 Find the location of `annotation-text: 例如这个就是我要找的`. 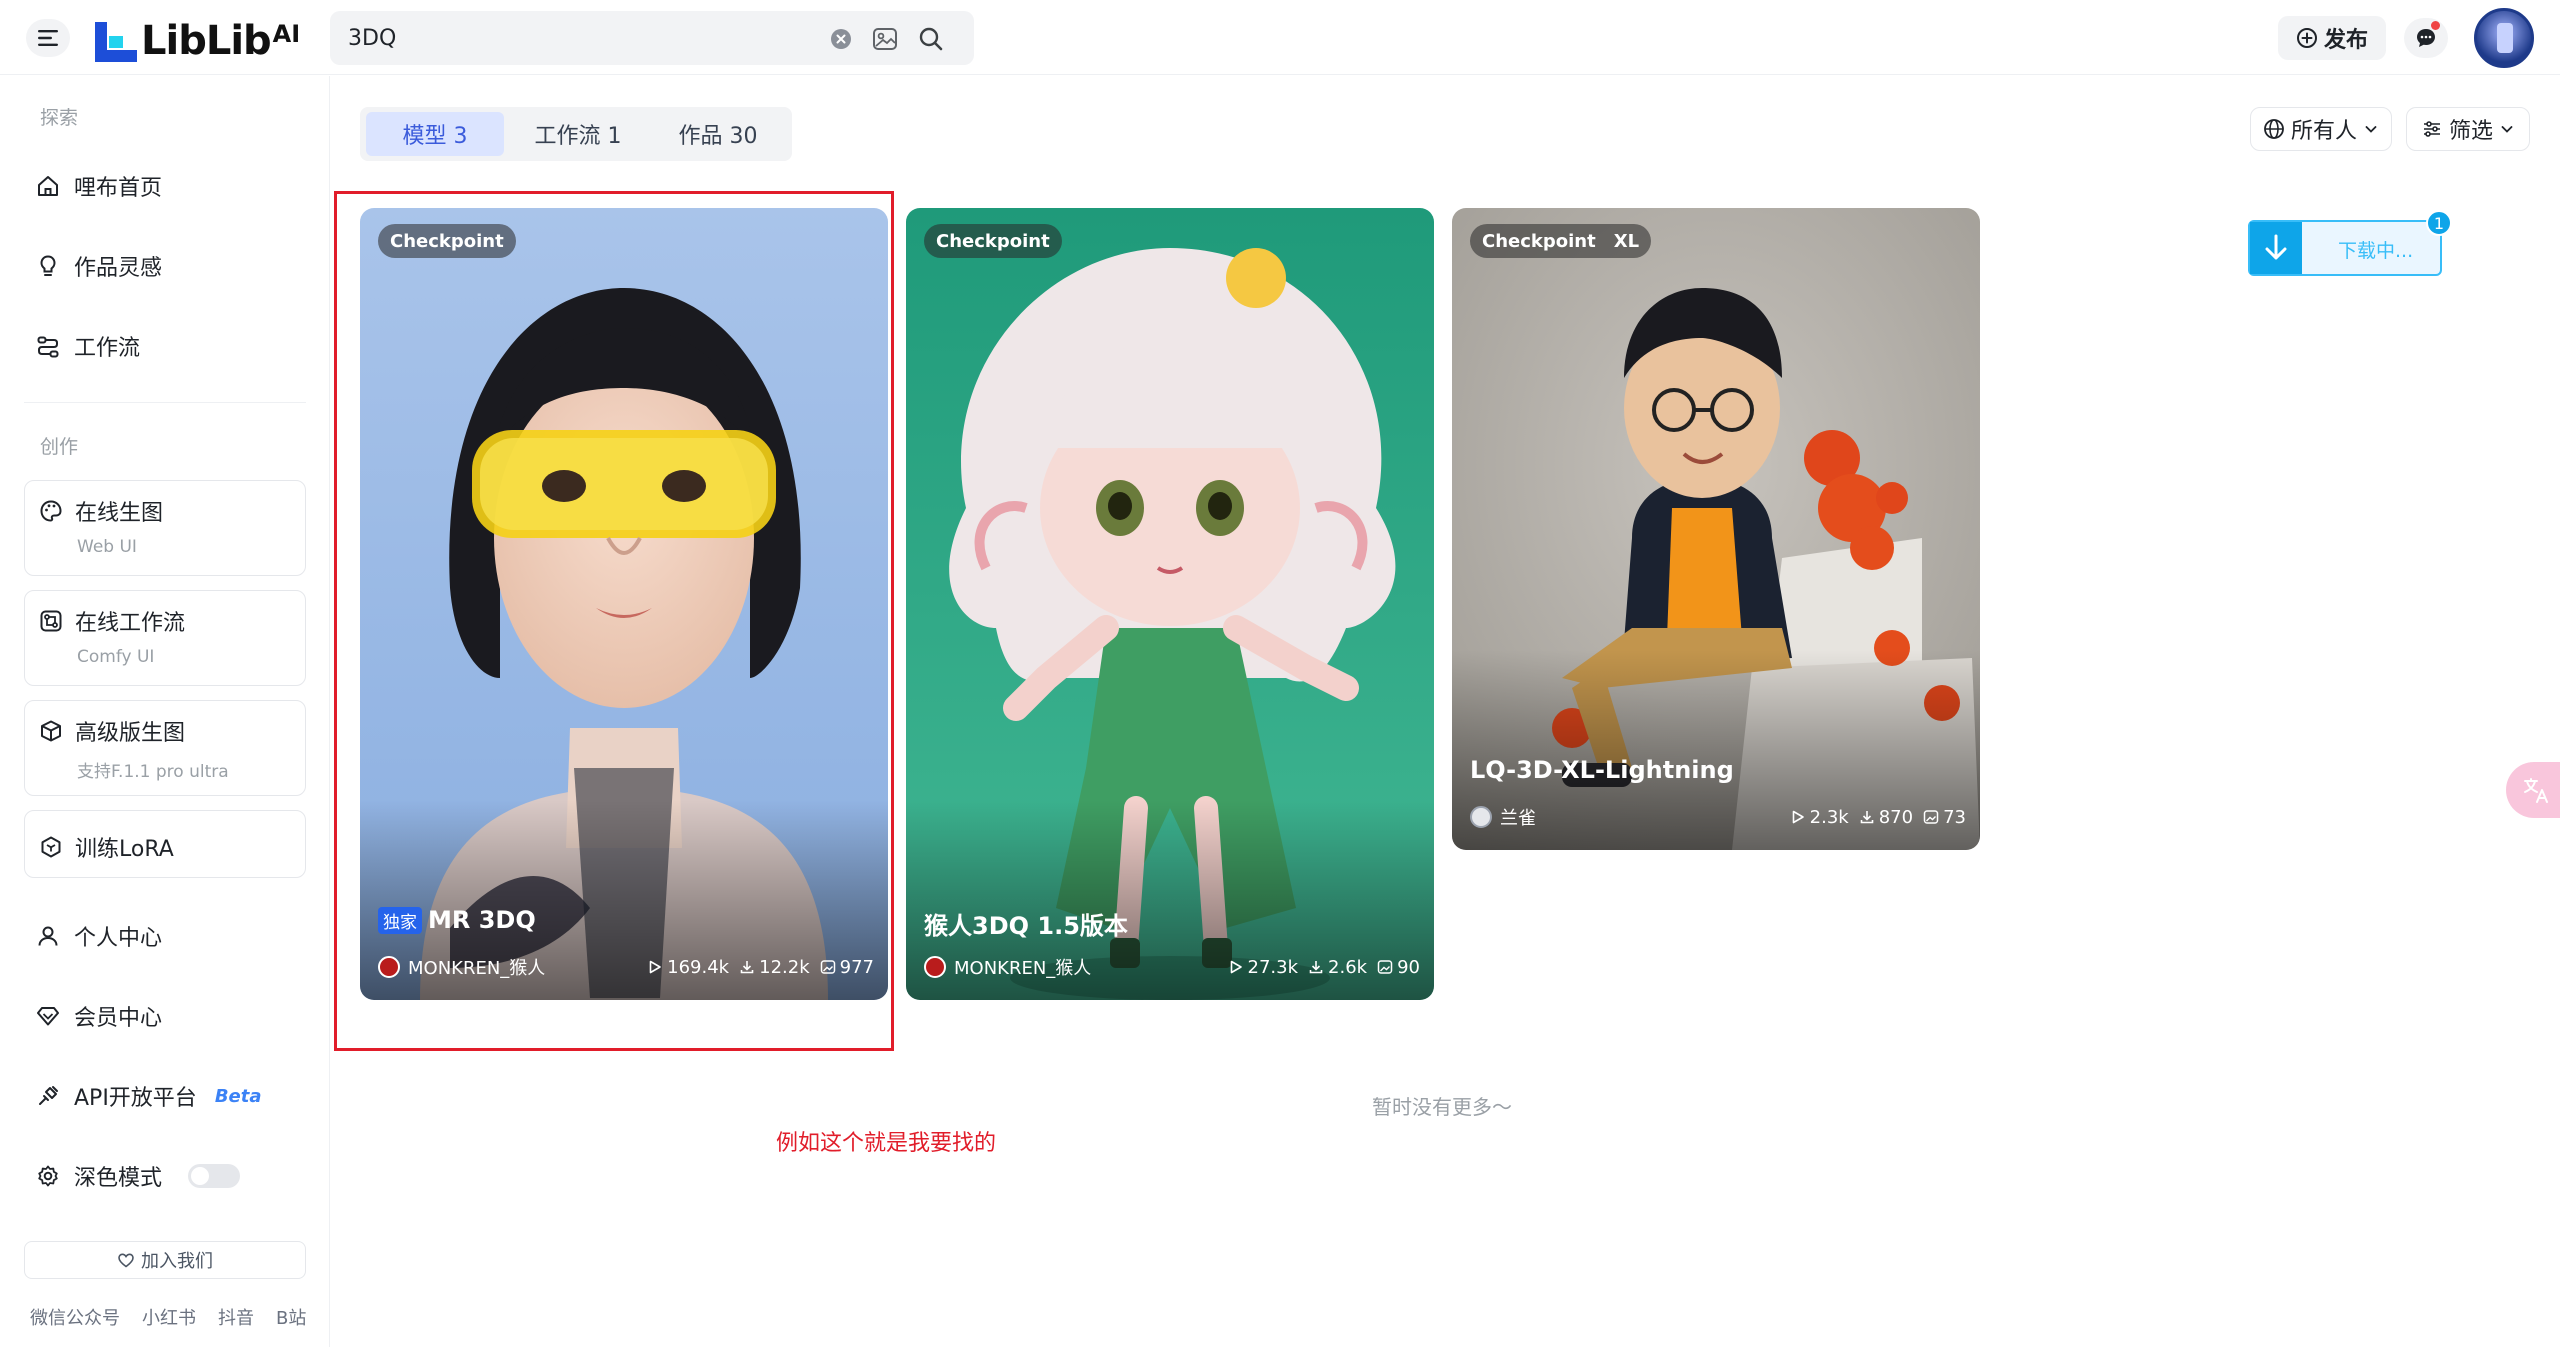

annotation-text: 例如这个就是我要找的 is located at coordinates (886, 1143).